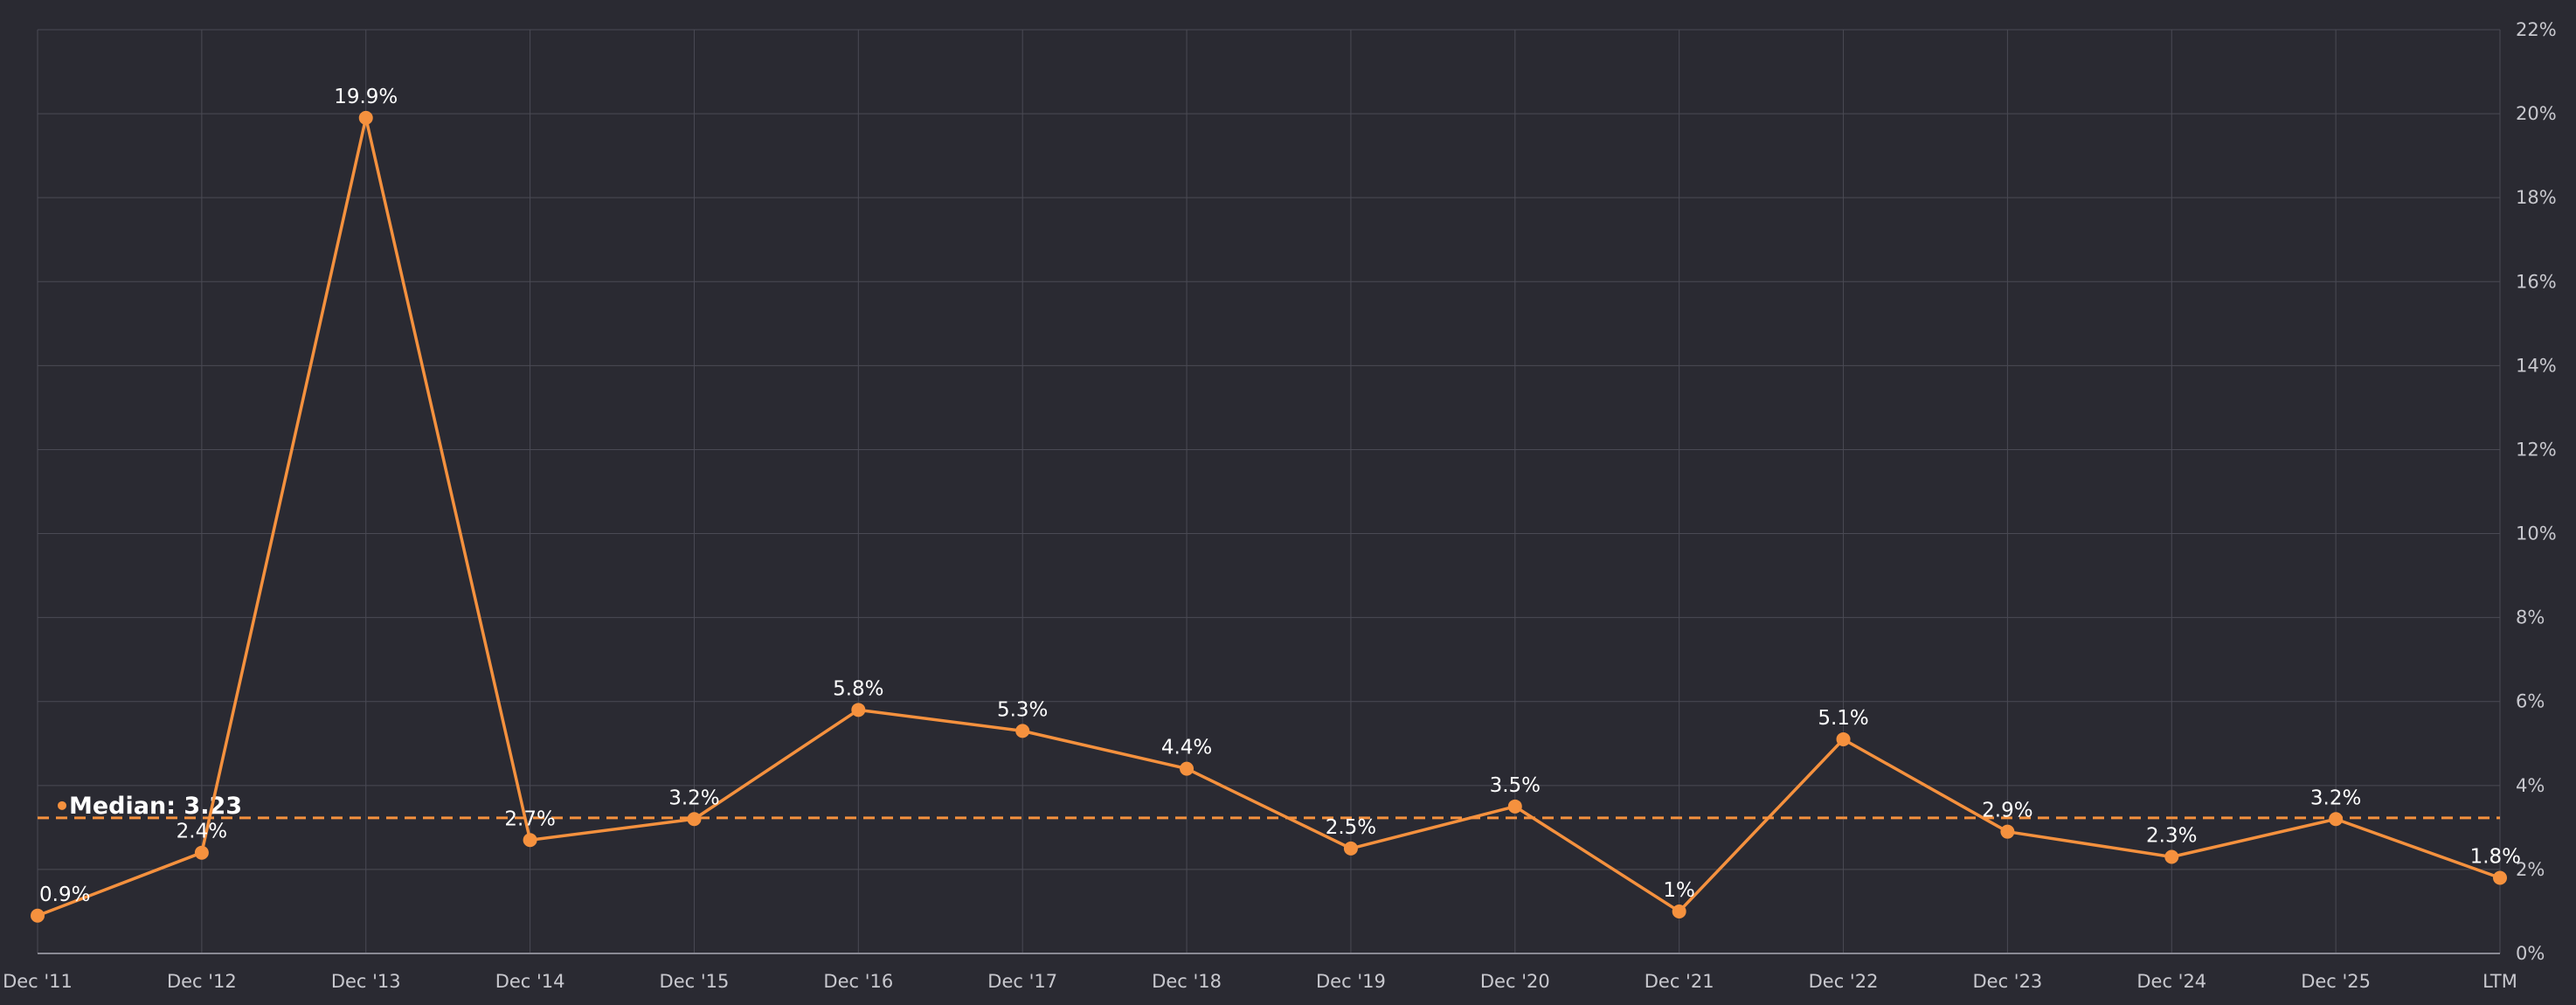 This screenshot has height=1005, width=2576. What do you see at coordinates (64, 895) in the screenshot?
I see `data-label: 0.9%` at bounding box center [64, 895].